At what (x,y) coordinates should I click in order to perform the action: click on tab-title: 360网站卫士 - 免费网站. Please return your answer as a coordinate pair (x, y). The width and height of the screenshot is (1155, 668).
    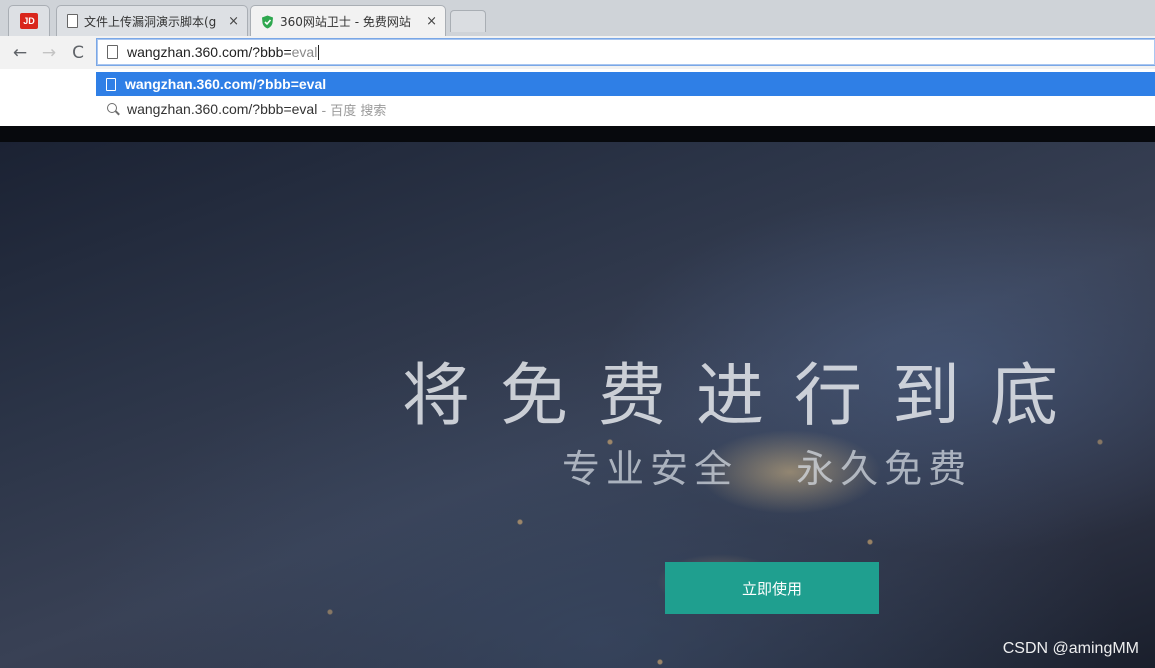
    Looking at the image, I should click on (345, 22).